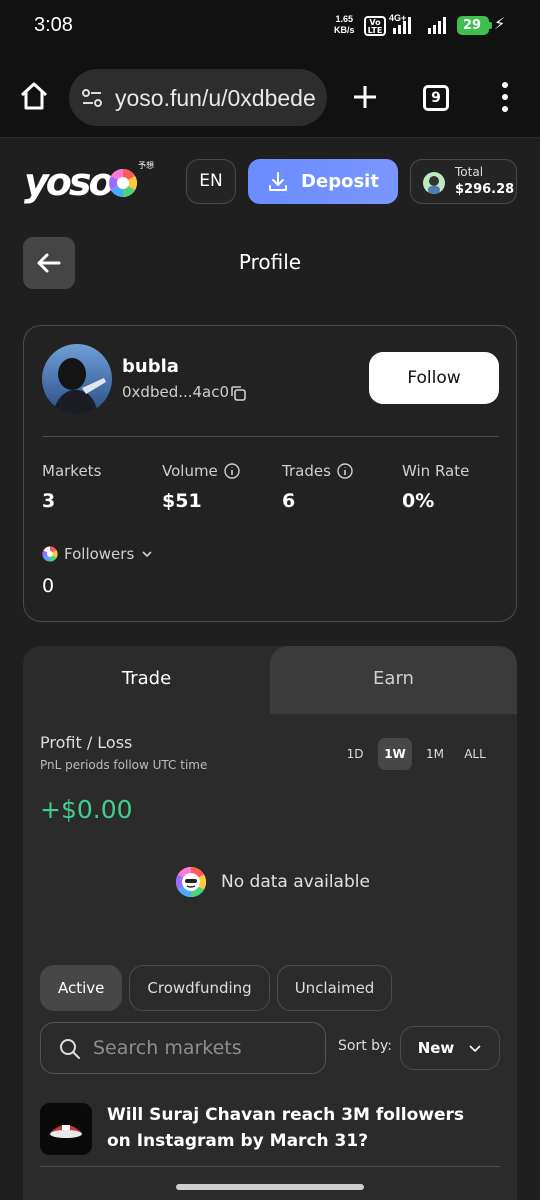 The width and height of the screenshot is (540, 1200). I want to click on status-time: 3:08, so click(53, 25).